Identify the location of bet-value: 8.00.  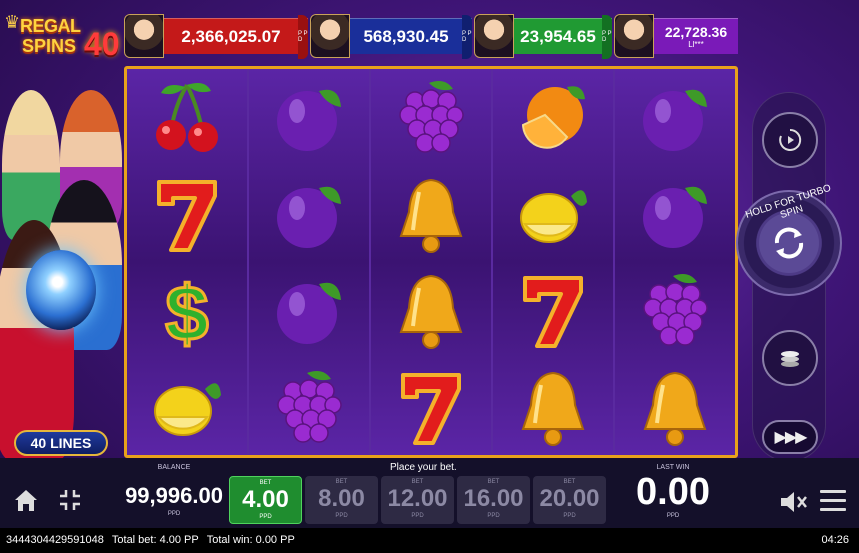
(341, 498).